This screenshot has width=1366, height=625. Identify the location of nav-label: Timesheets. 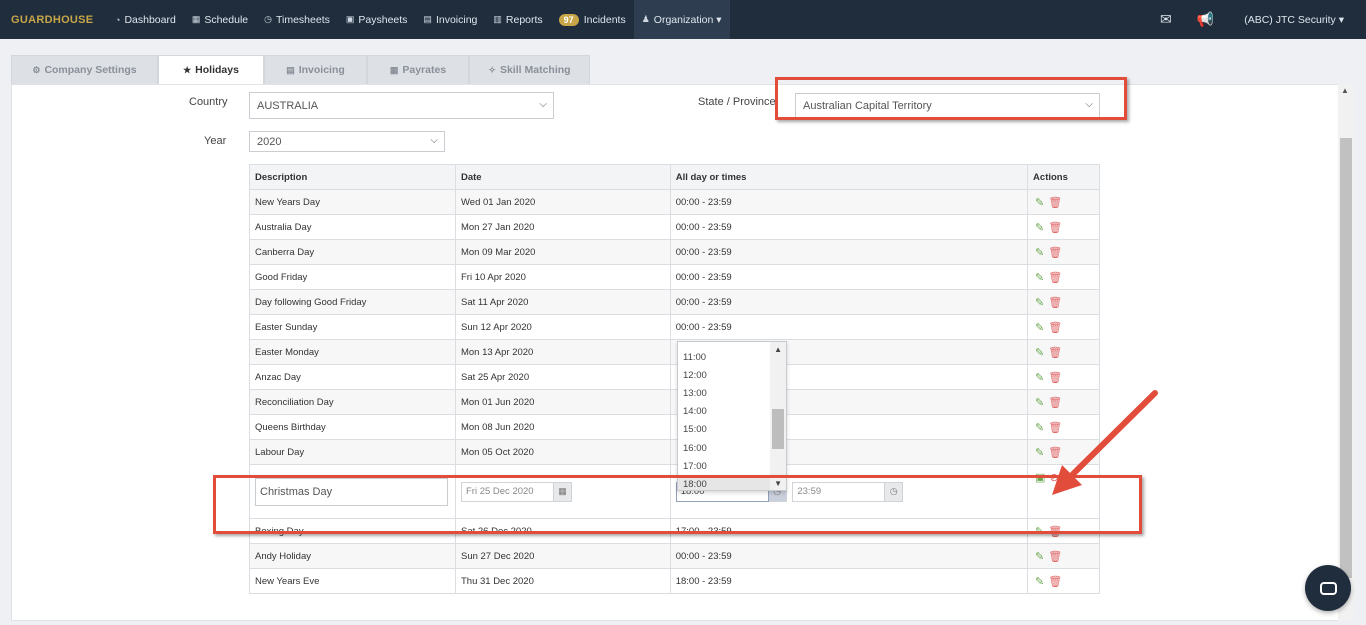
(302, 19).